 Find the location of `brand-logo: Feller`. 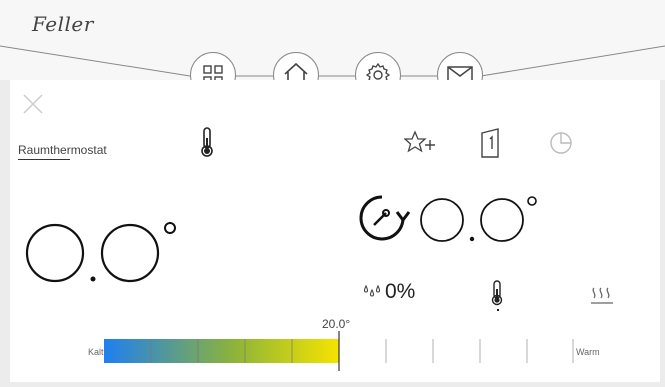

brand-logo: Feller is located at coordinates (63, 24).